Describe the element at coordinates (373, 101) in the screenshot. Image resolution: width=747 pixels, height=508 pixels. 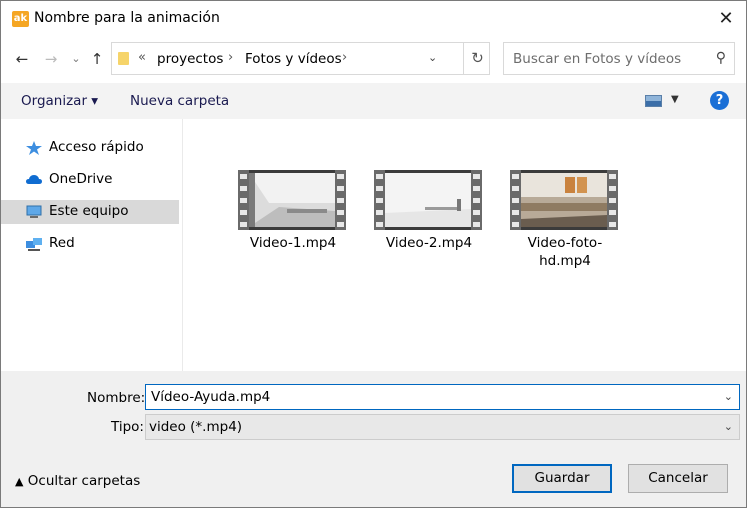
I see `command-bar: Organizar ▾ Nueva carpeta ▼ ?` at that location.